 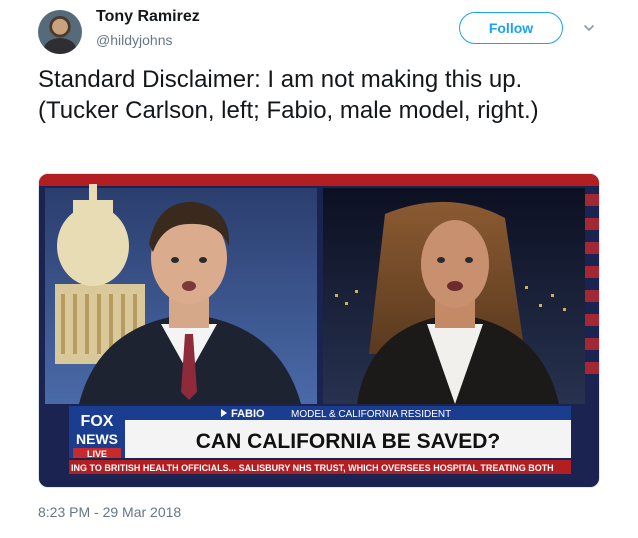 What do you see at coordinates (371, 414) in the screenshot?
I see `lower-third-title: MODEL & CALIFORNIA RESIDENT` at bounding box center [371, 414].